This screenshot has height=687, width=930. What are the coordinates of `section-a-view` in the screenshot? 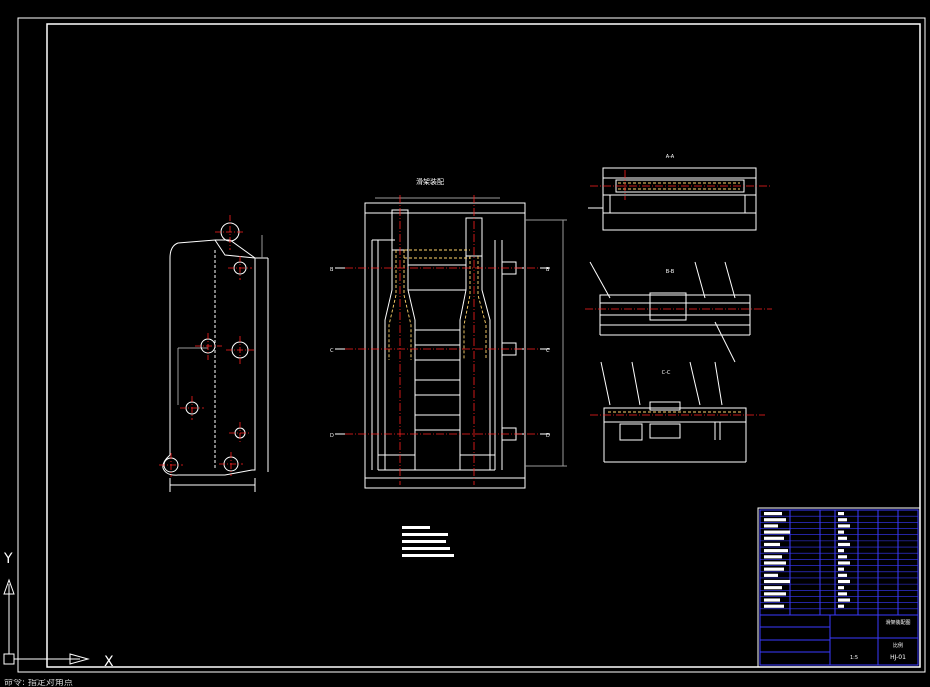 It's located at (672, 199).